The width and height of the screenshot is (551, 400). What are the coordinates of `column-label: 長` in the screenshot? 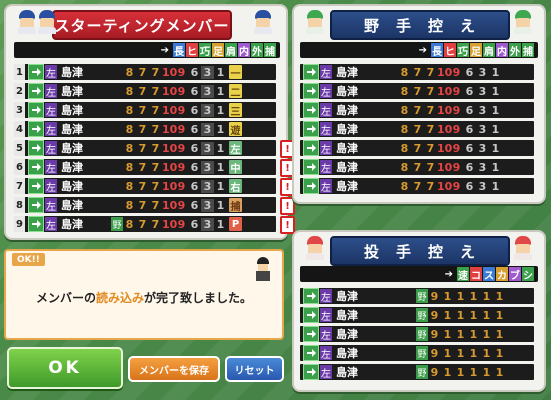 It's located at (437, 50).